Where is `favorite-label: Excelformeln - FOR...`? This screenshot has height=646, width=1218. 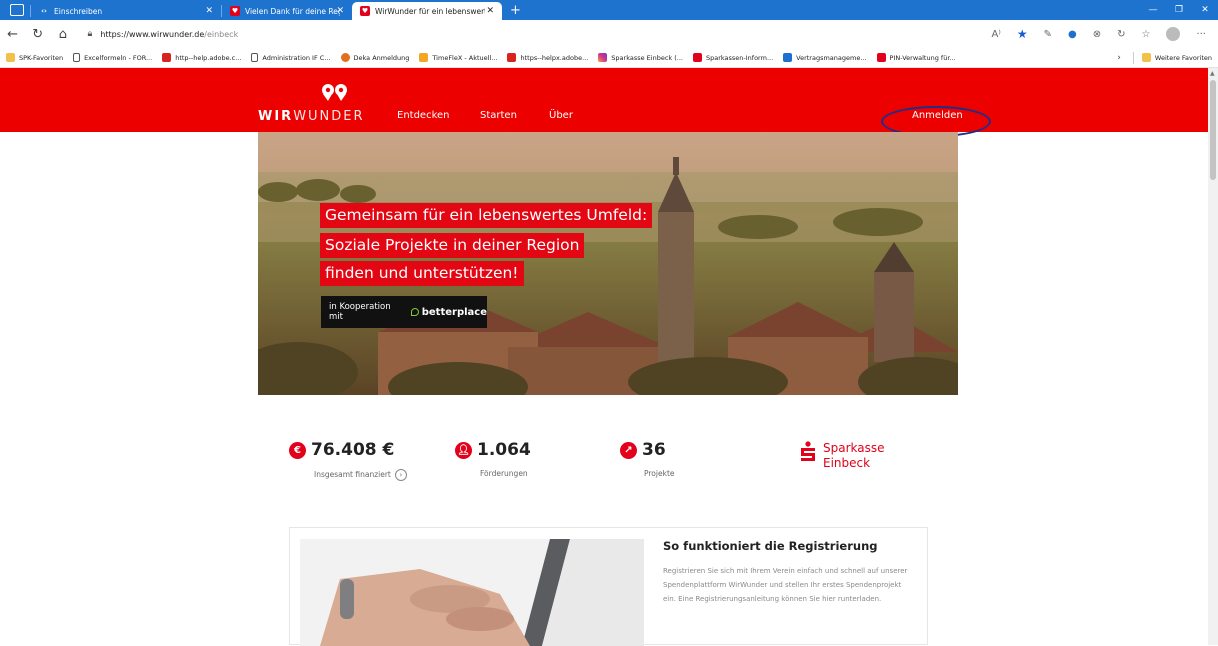
favorite-label: Excelformeln - FOR... is located at coordinates (118, 57).